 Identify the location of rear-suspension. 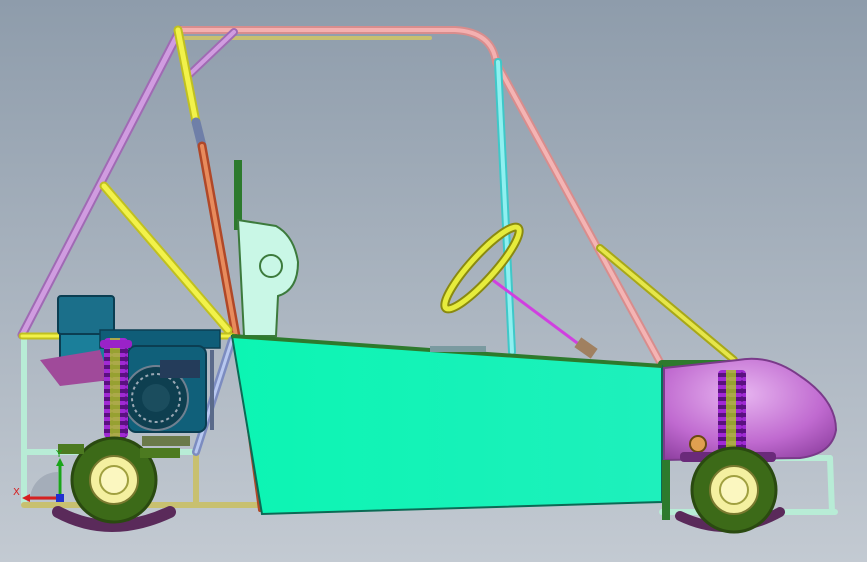
(116, 393).